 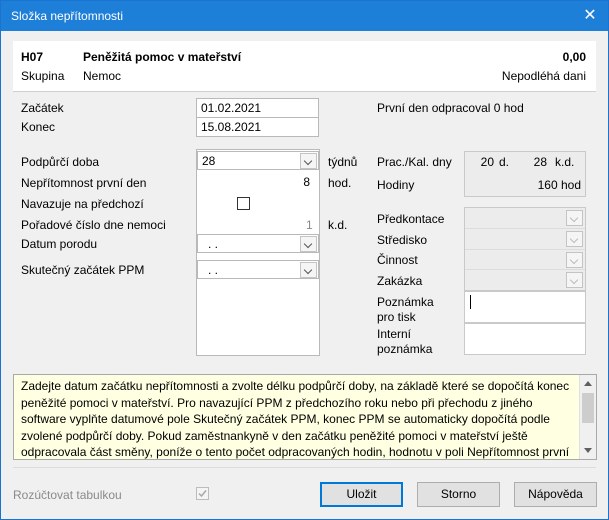 I want to click on stredisko-dropdown-icon, so click(x=574, y=239).